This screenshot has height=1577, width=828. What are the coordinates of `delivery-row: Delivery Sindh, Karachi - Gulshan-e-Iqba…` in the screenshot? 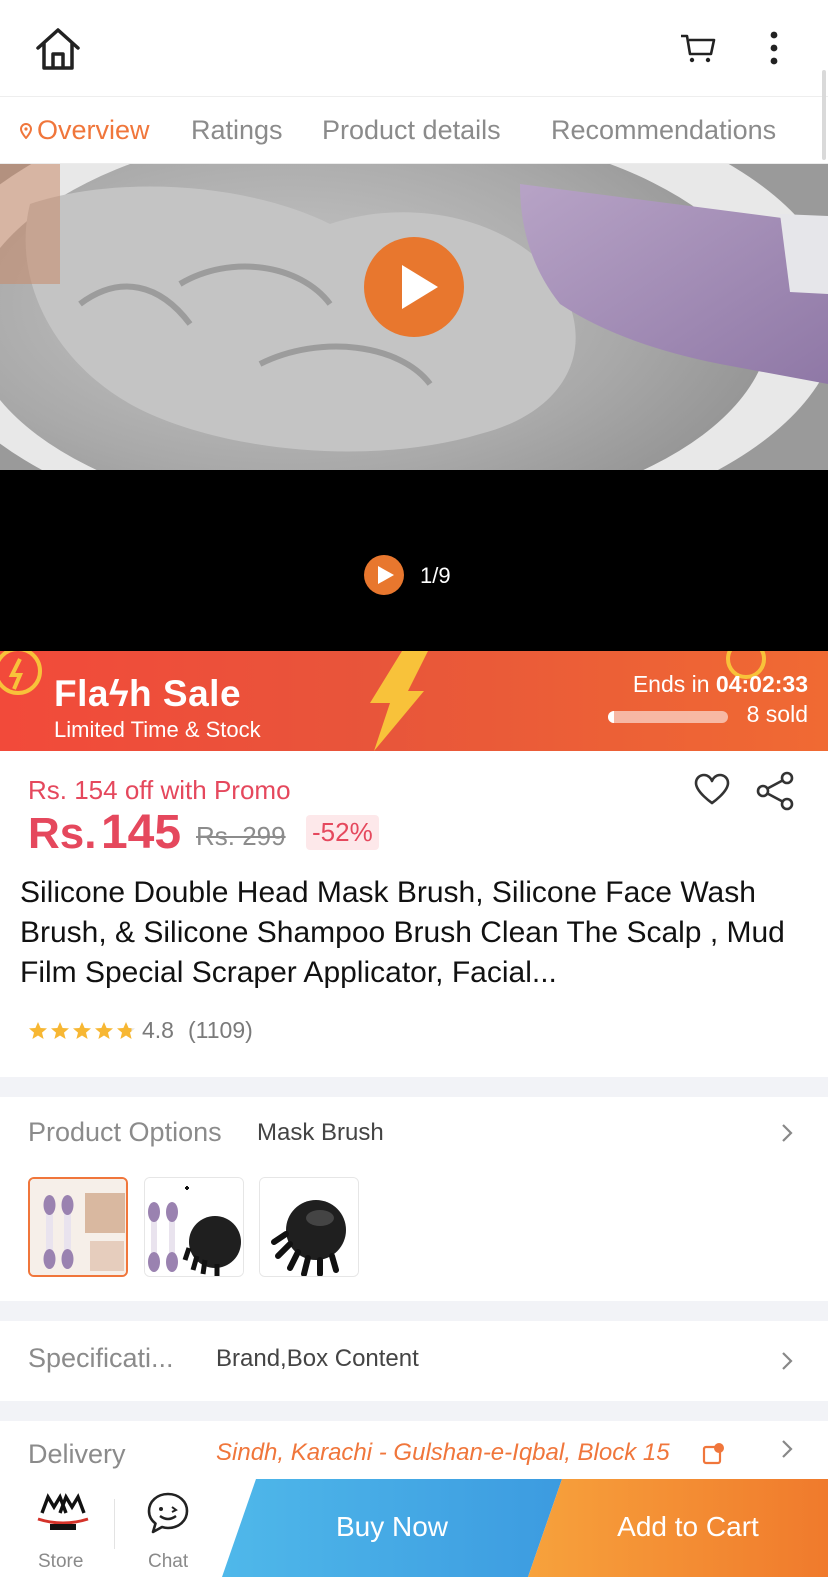 It's located at (414, 1451).